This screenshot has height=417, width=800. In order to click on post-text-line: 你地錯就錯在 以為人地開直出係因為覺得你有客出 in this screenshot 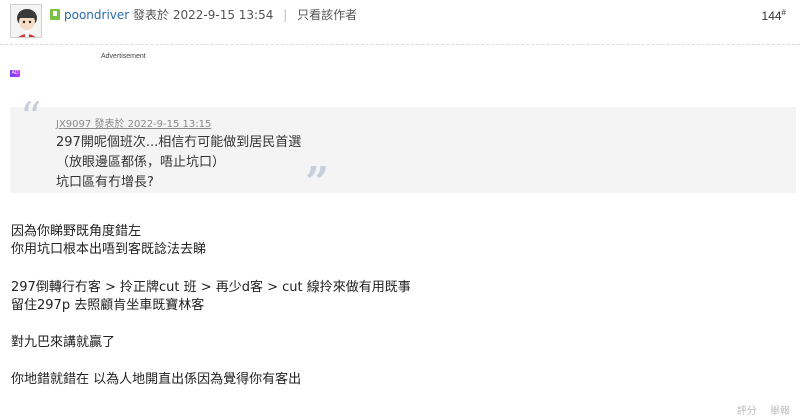, I will do `click(156, 379)`.